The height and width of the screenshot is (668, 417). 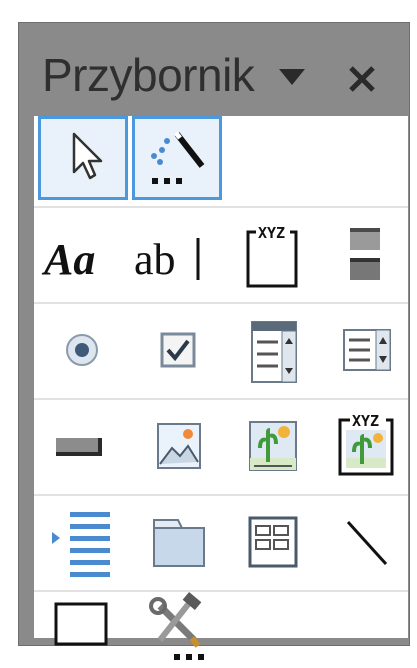 I want to click on list-box-icon, so click(x=367, y=350).